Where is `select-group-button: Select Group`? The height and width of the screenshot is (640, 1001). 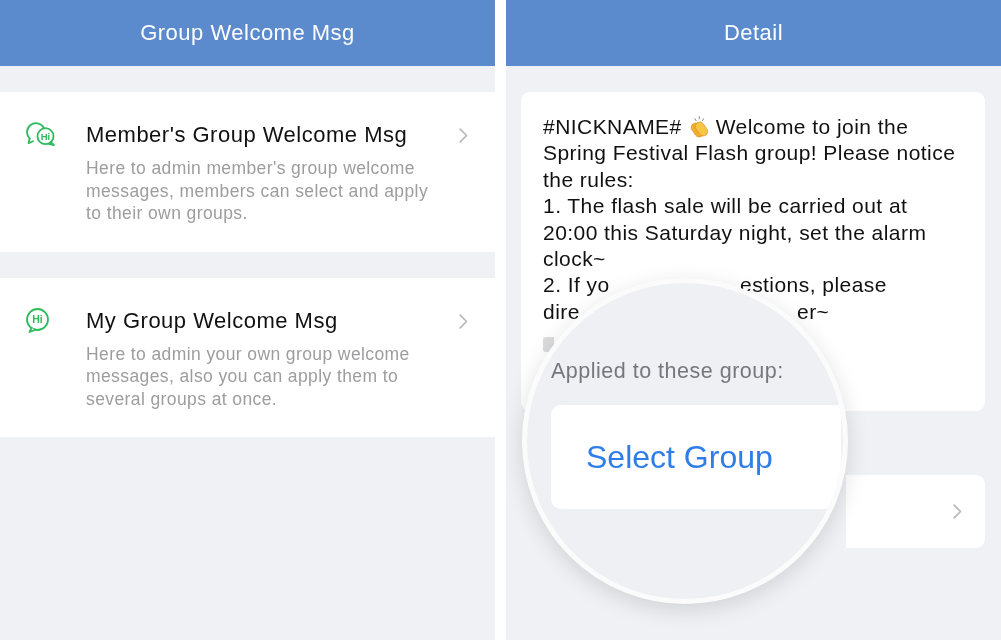
select-group-button: Select Group is located at coordinates (696, 457).